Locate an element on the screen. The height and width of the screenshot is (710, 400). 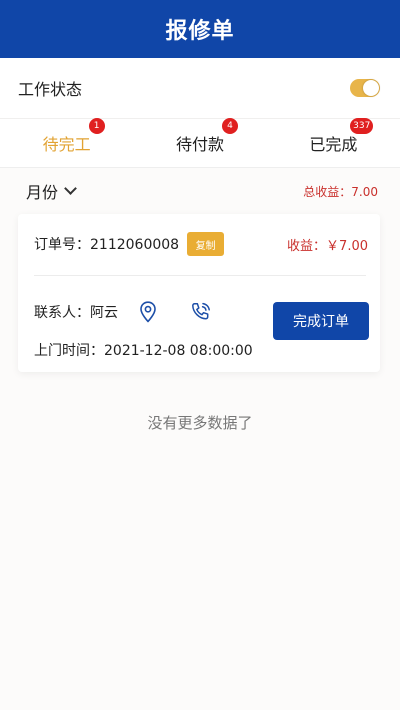
tab-label: 待完工 is located at coordinates (66, 144).